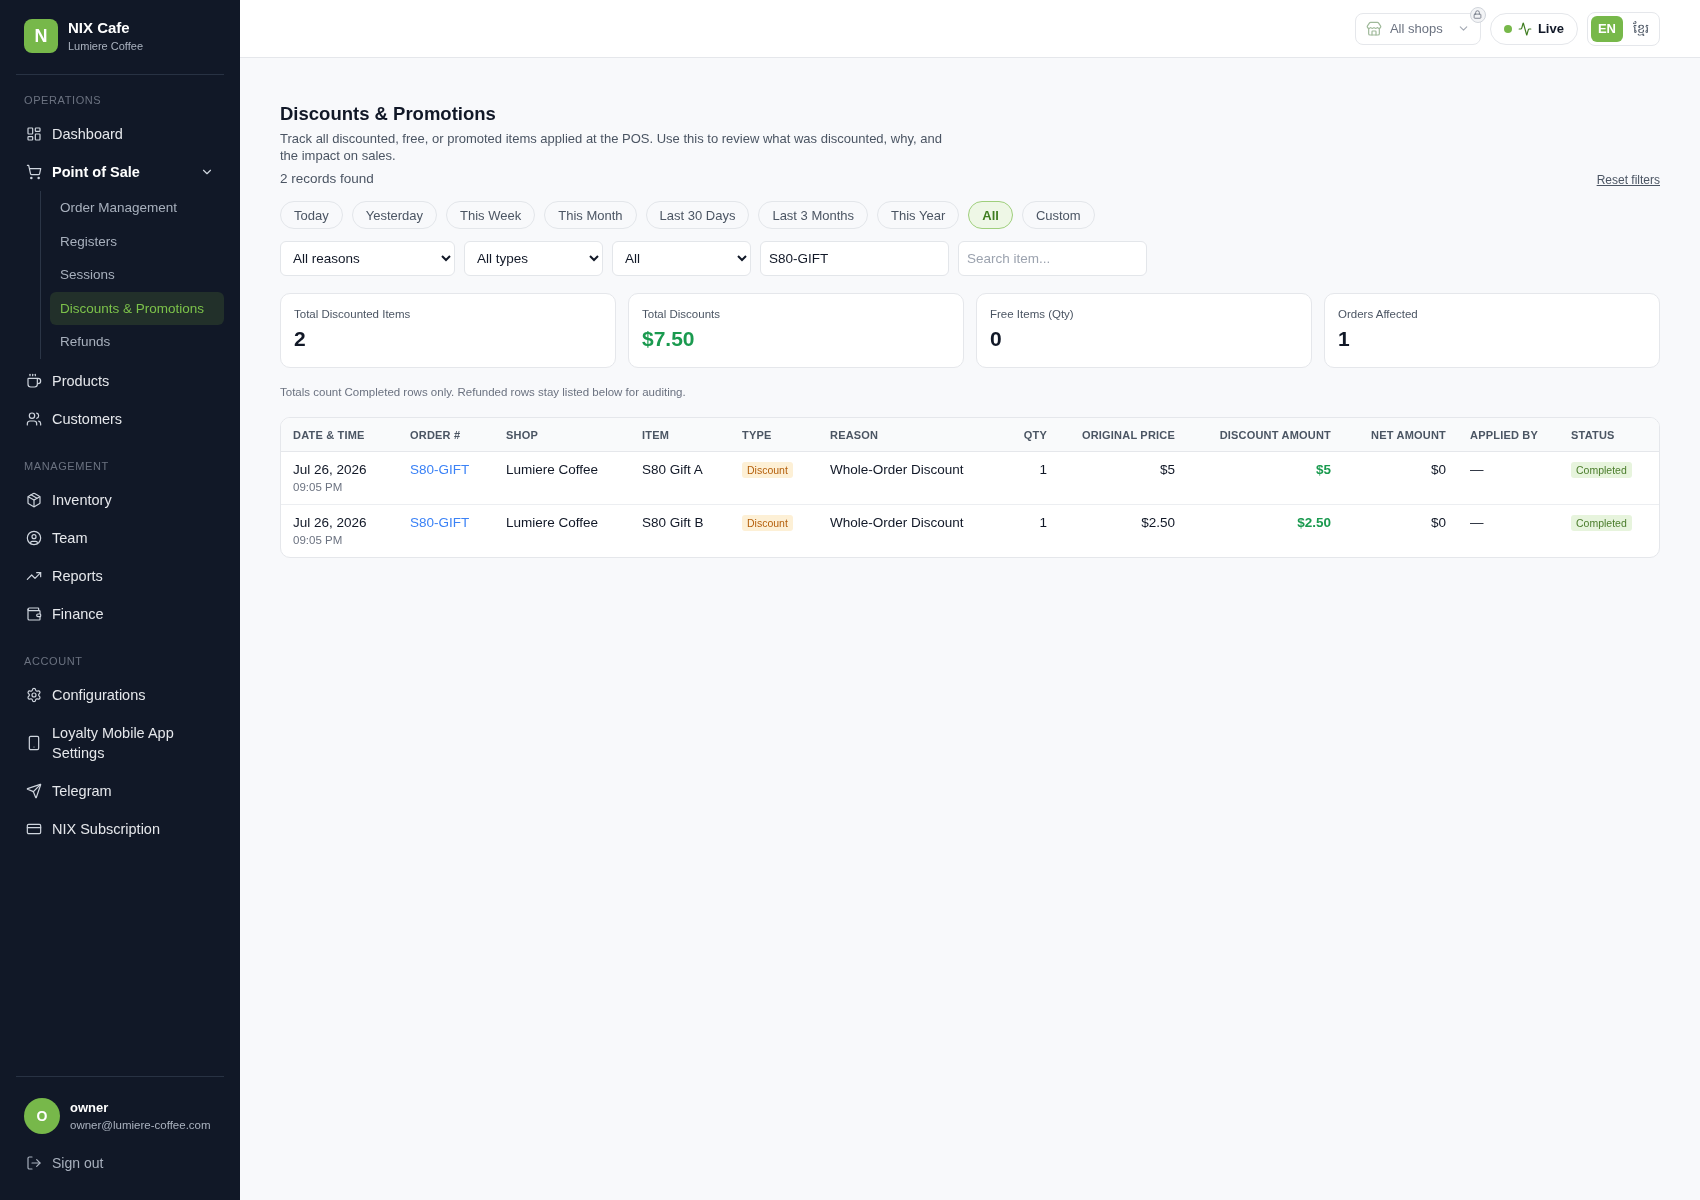  I want to click on date-range-chip: Last 3 Months, so click(813, 215).